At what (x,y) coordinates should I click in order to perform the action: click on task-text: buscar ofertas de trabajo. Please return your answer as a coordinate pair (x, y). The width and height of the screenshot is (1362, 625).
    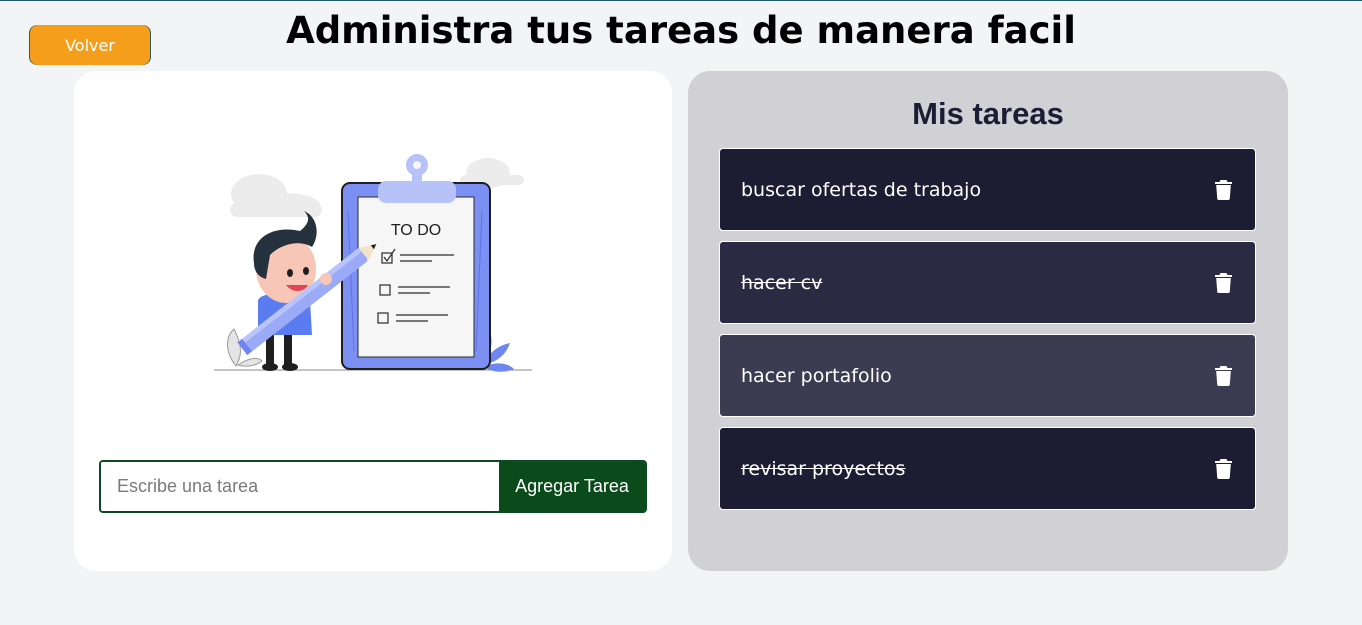
    Looking at the image, I should click on (861, 189).